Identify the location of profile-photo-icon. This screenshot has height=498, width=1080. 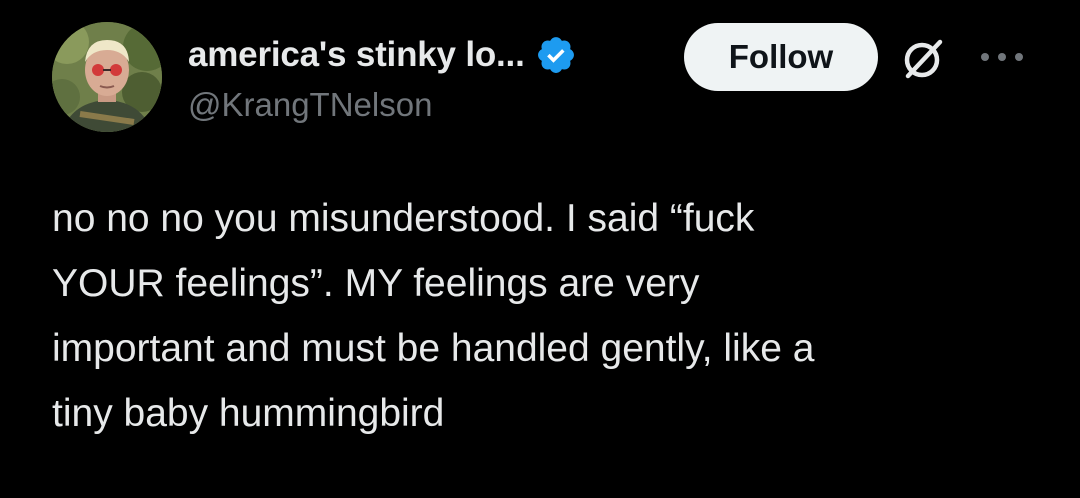
(107, 77).